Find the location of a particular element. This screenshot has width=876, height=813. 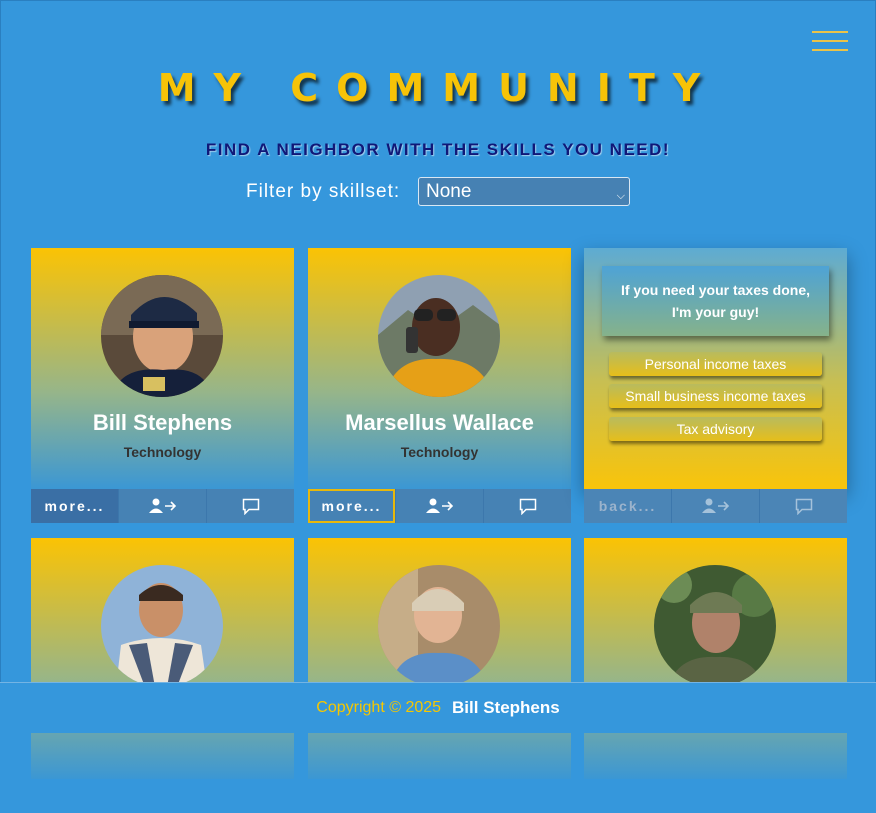

filter-label: Filter by skillset: is located at coordinates (323, 191).